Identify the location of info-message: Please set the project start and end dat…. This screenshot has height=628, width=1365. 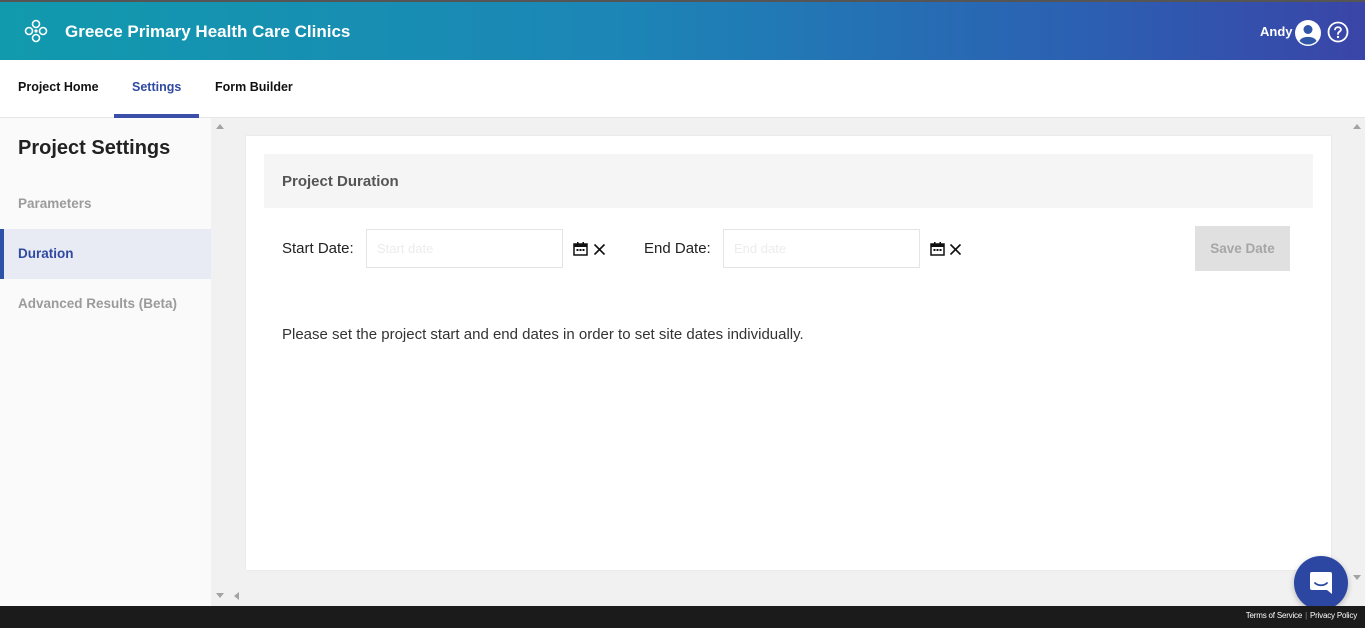
(543, 334).